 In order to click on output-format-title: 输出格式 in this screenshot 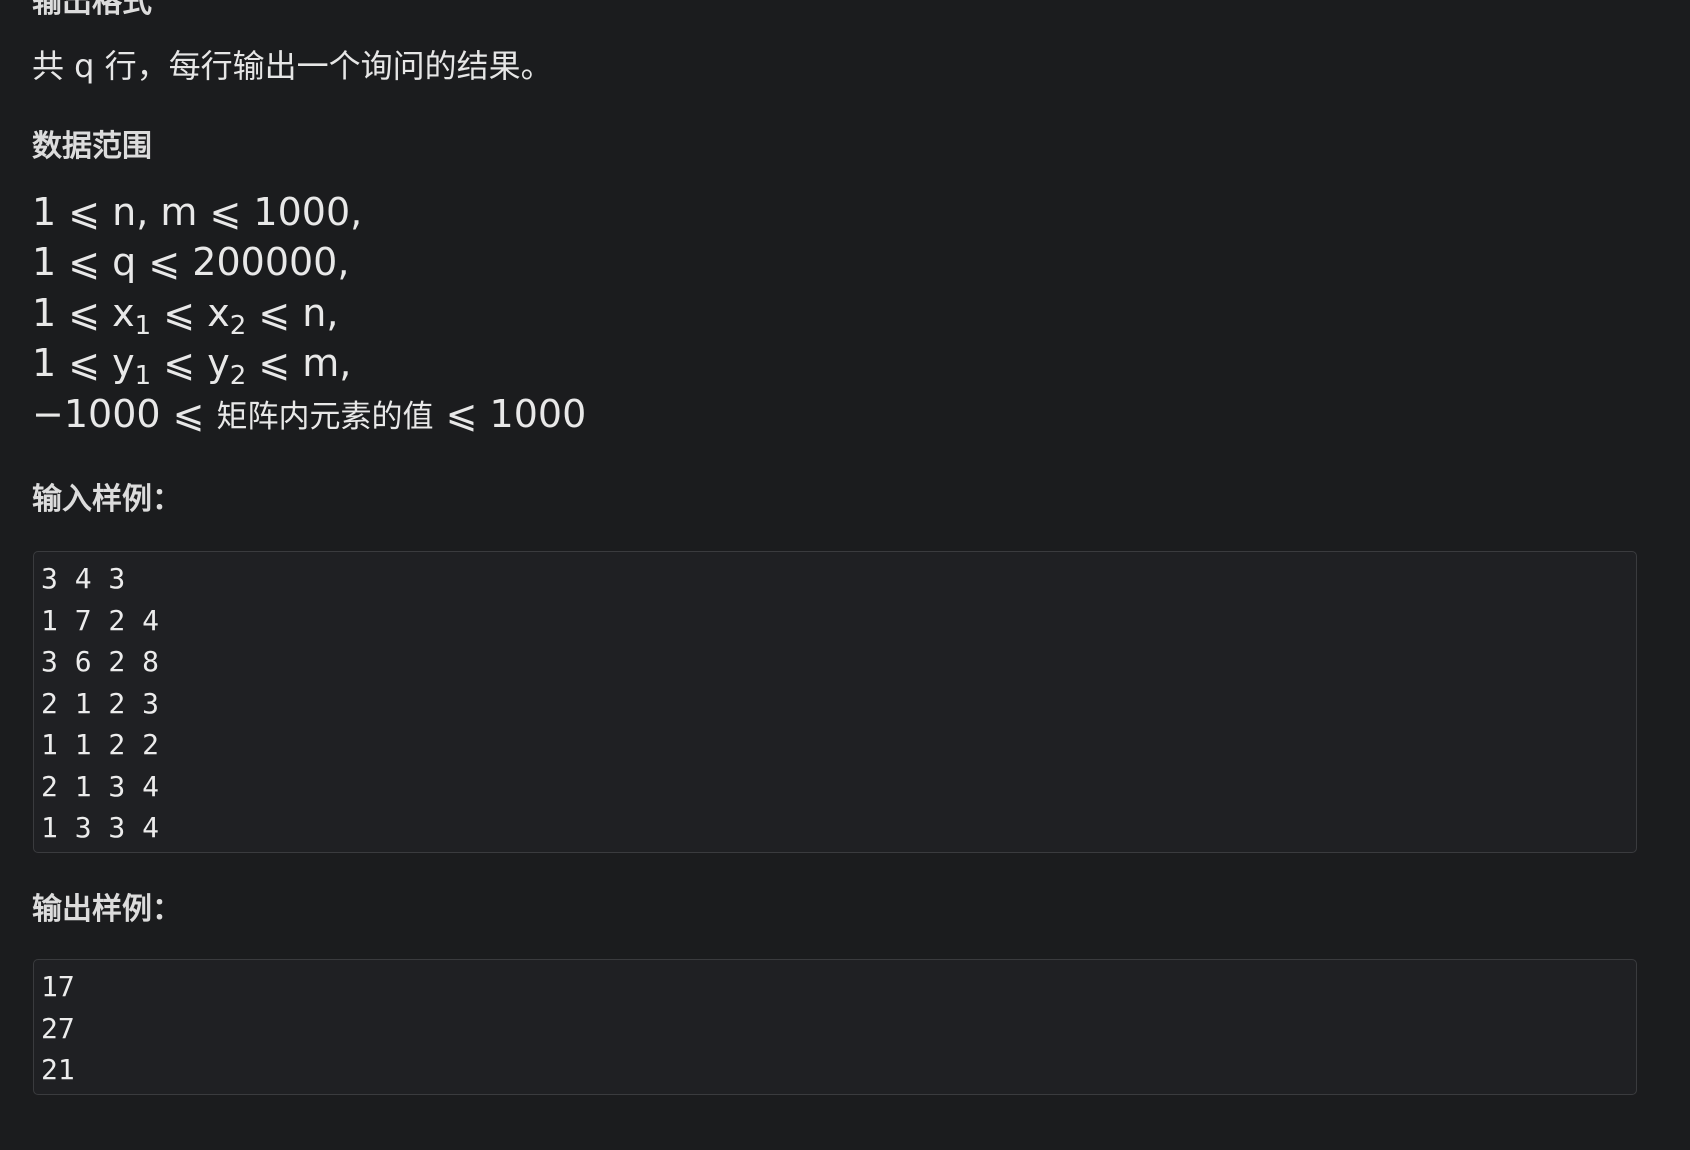, I will do `click(92, 10)`.